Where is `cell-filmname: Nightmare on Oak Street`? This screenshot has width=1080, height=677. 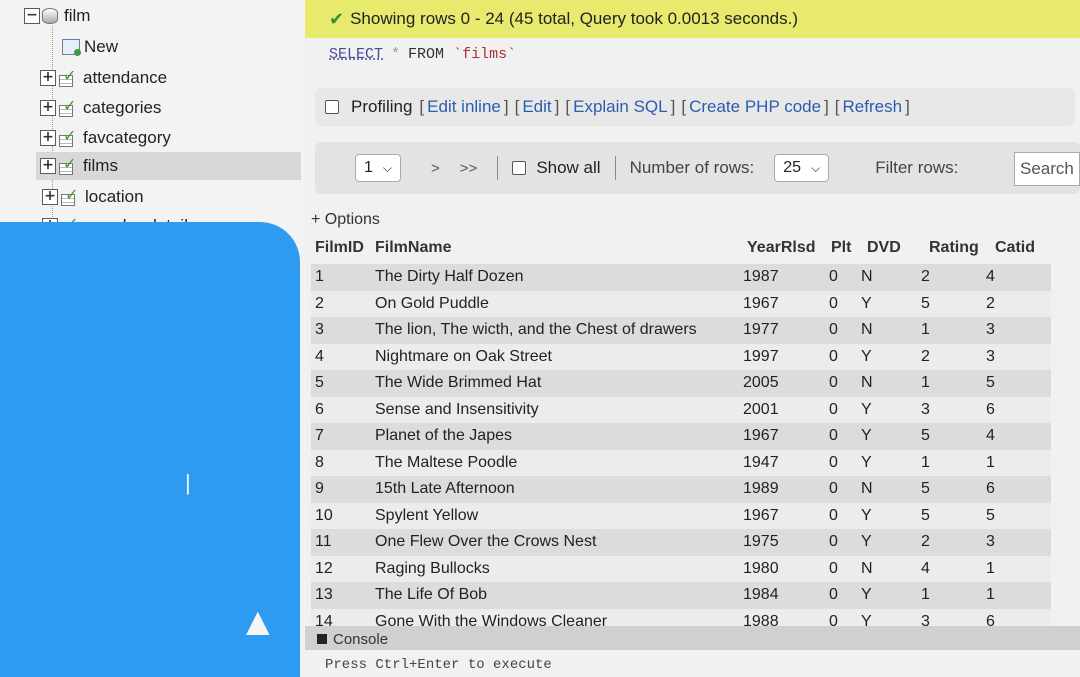 cell-filmname: Nightmare on Oak Street is located at coordinates (463, 356).